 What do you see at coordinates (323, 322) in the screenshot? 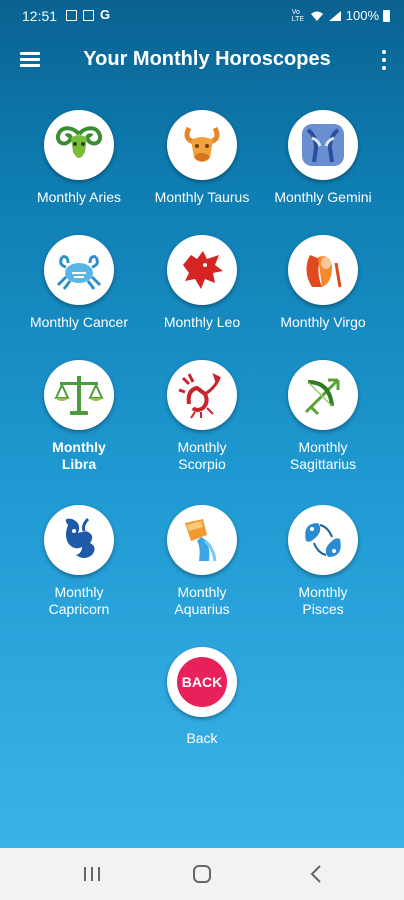
I see `sign-label: Monthly Virgo` at bounding box center [323, 322].